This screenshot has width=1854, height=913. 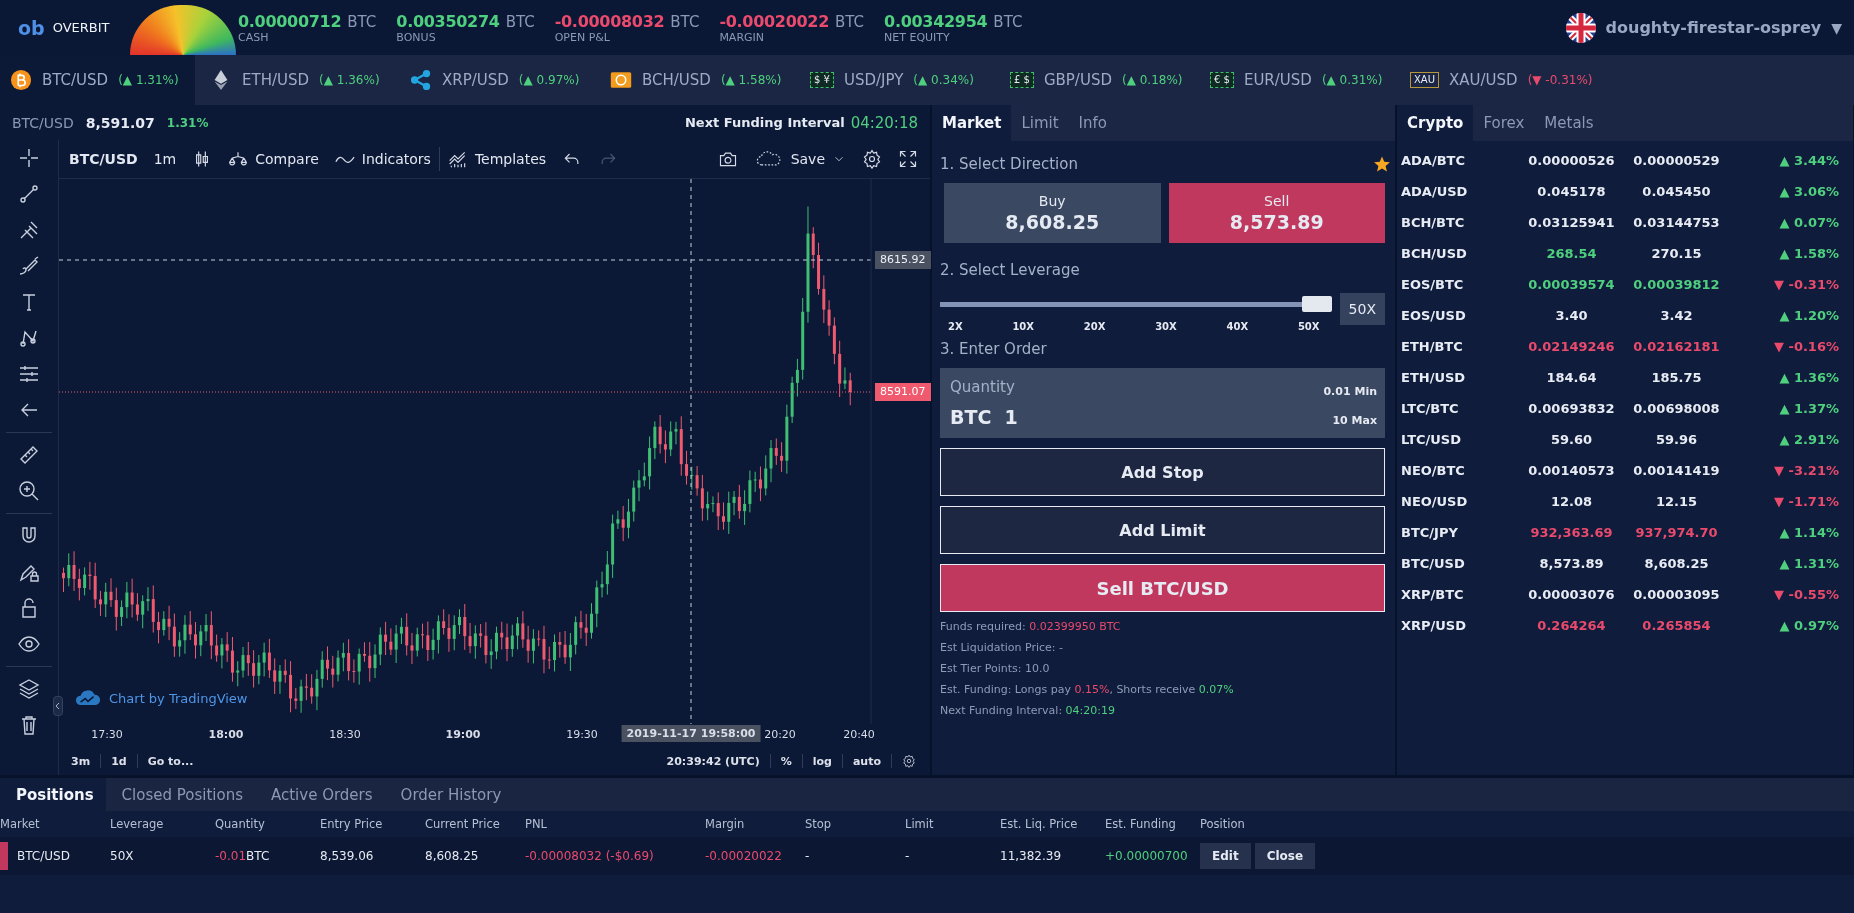 What do you see at coordinates (1460, 594) in the screenshot?
I see `pair-cell: XRP/BTC` at bounding box center [1460, 594].